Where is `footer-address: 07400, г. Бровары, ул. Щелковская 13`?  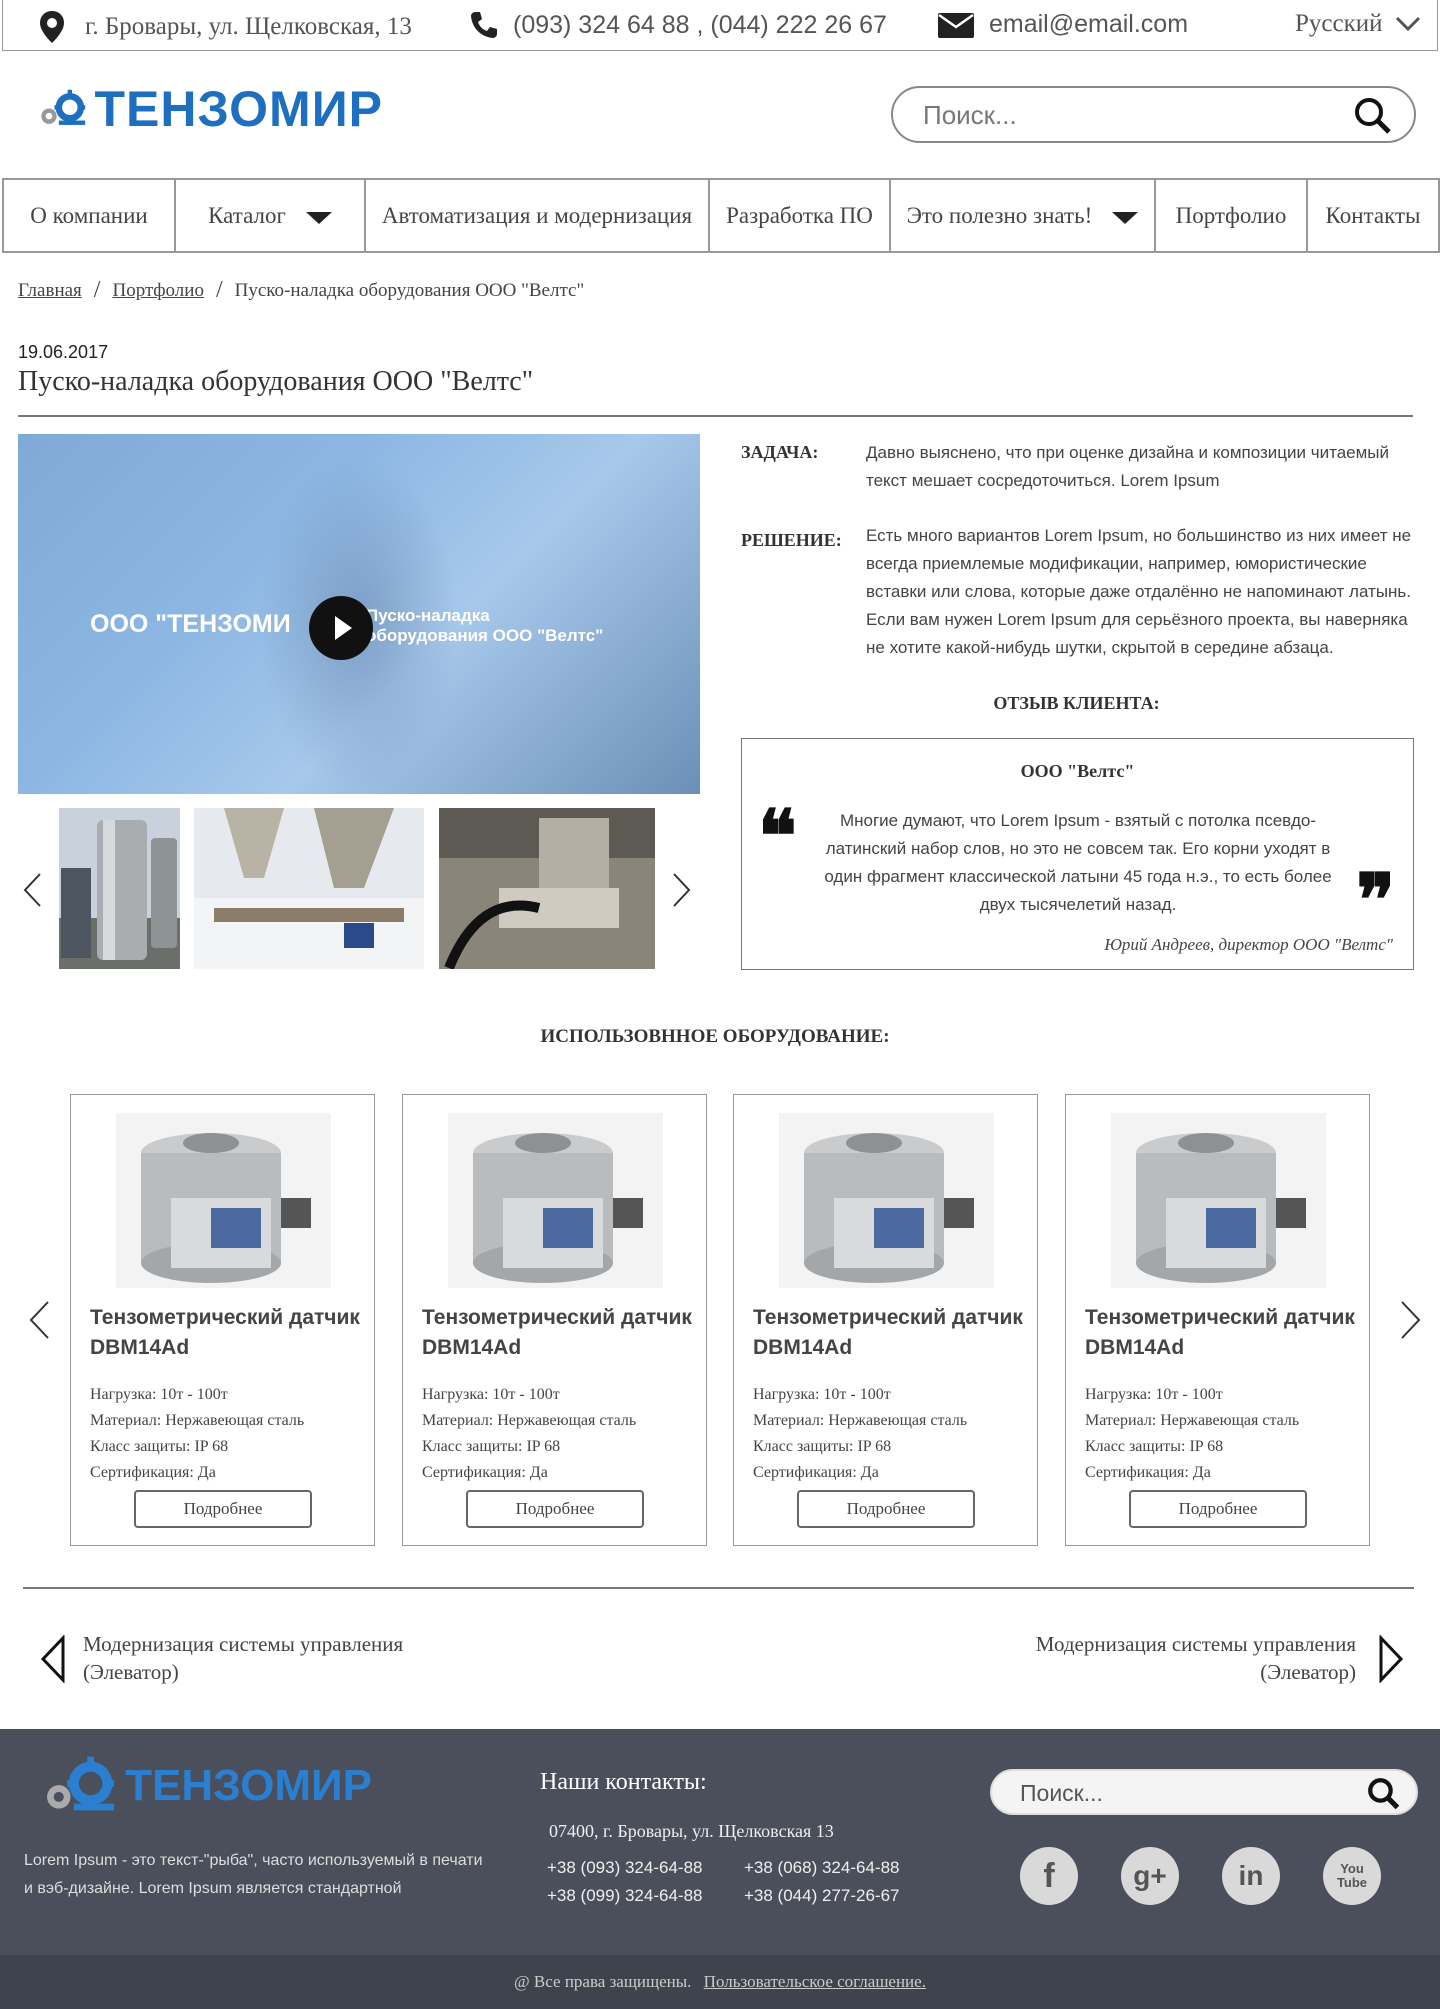
footer-address: 07400, г. Бровары, ул. Щелковская 13 is located at coordinates (691, 1831).